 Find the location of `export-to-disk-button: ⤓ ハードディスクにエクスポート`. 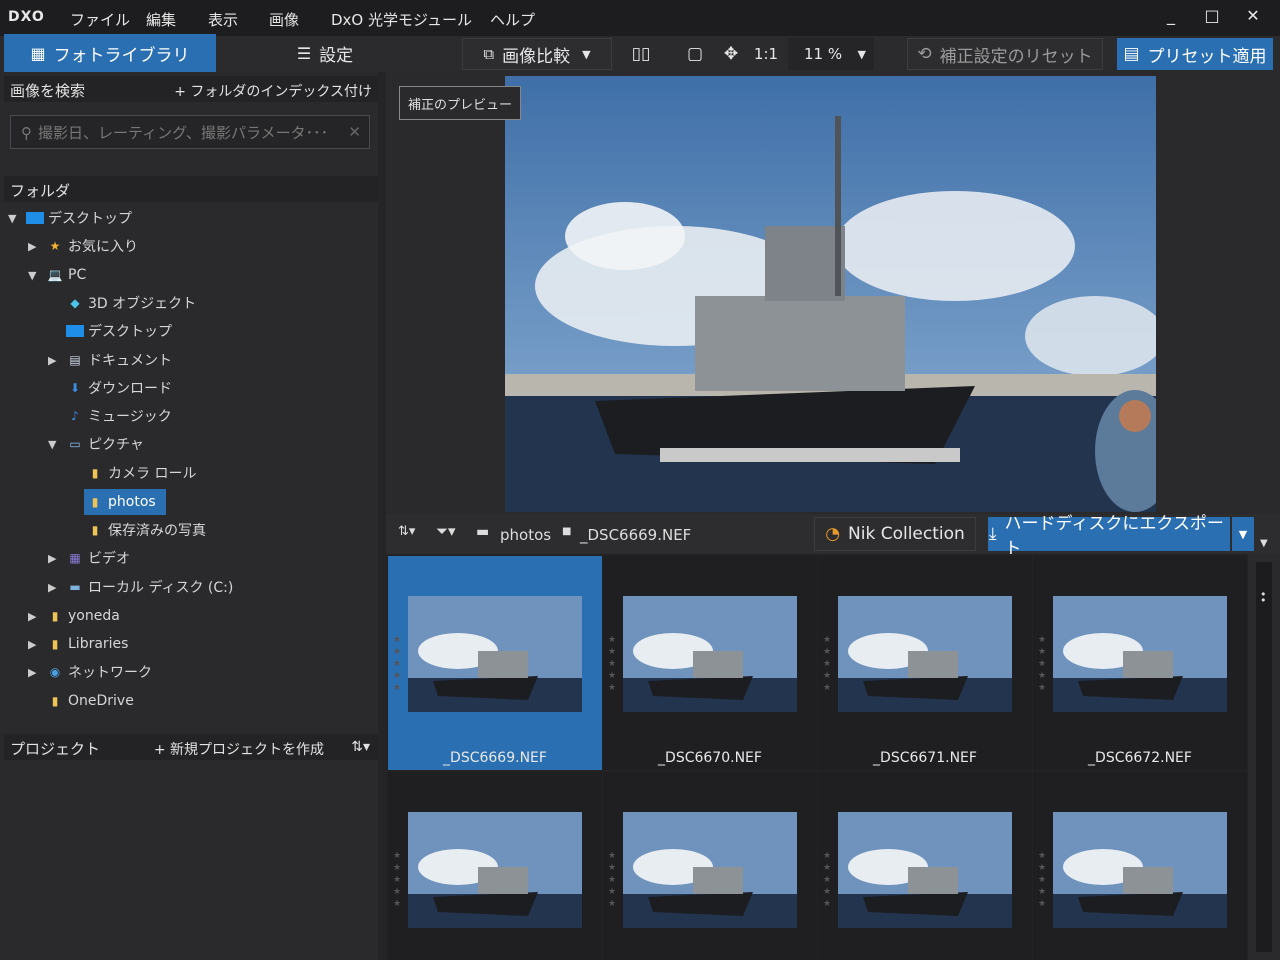

export-to-disk-button: ⤓ ハードディスクにエクスポート is located at coordinates (1109, 536).